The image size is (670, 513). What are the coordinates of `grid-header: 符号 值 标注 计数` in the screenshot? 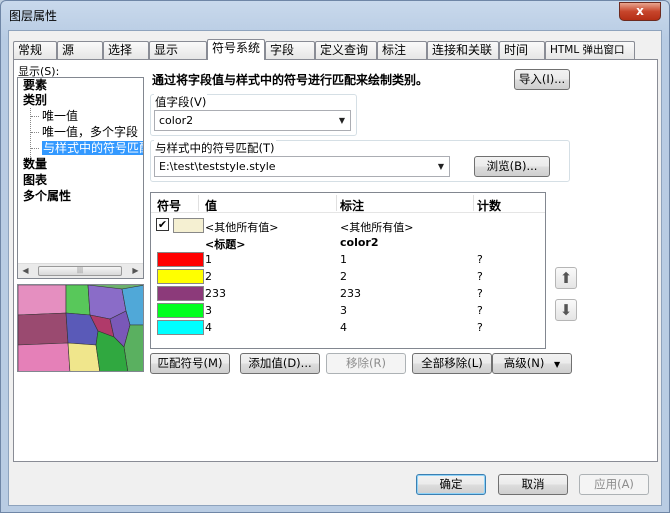 It's located at (348, 203).